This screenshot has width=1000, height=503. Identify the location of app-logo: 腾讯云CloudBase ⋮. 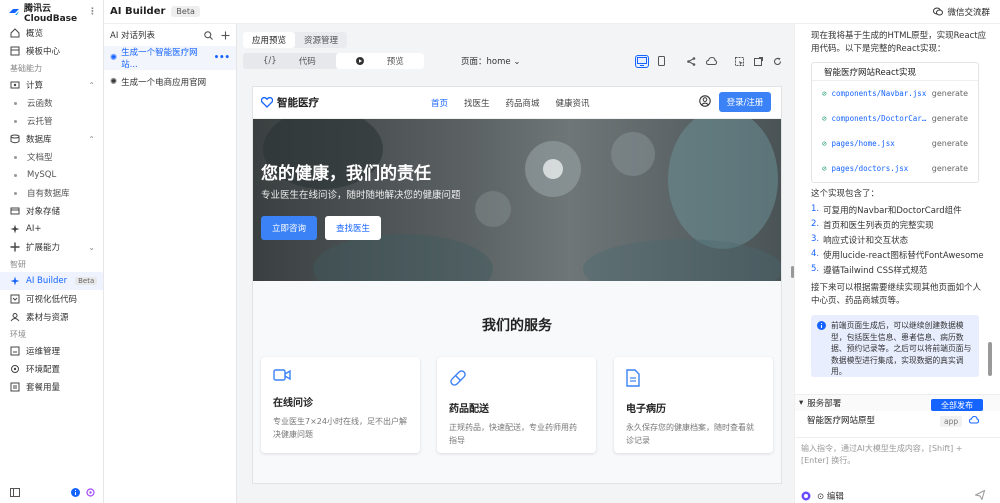
(51, 12).